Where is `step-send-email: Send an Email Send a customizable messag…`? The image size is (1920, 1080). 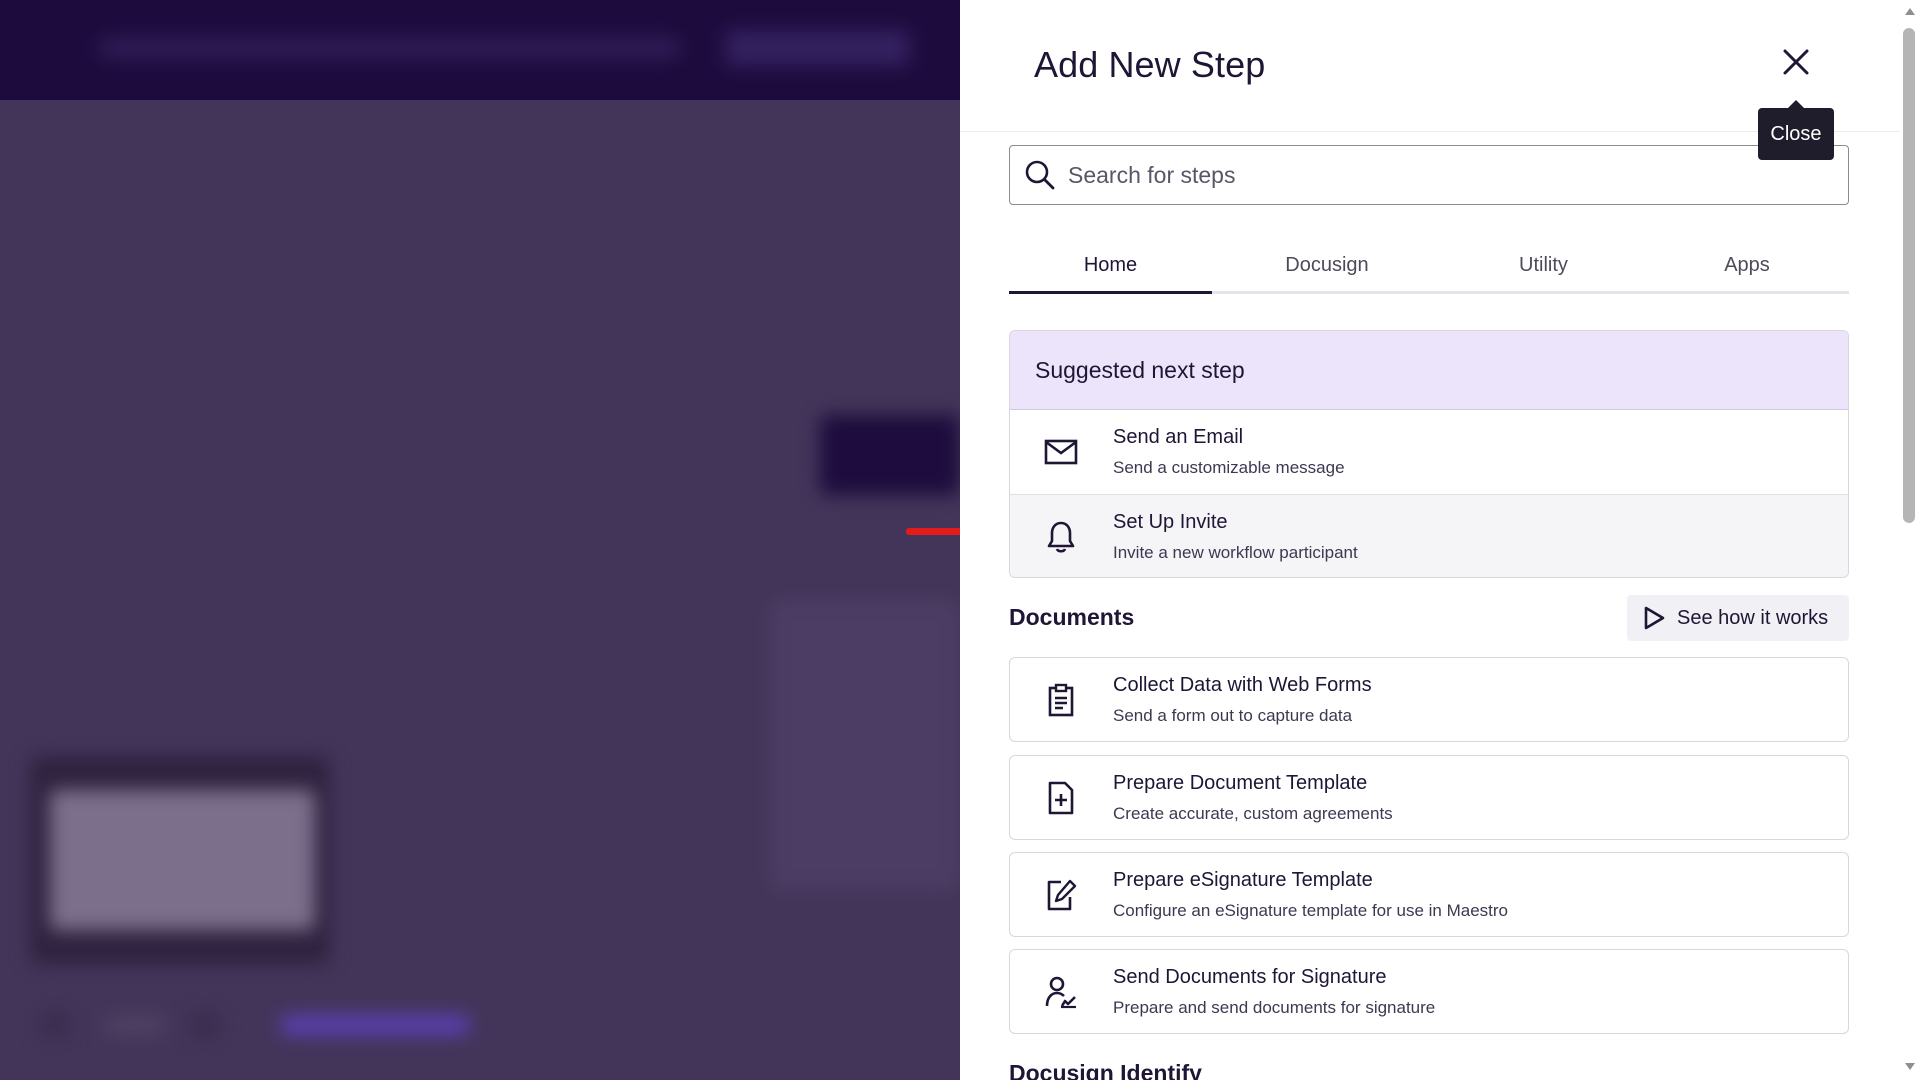
step-send-email: Send an Email Send a customizable messag… is located at coordinates (1429, 452).